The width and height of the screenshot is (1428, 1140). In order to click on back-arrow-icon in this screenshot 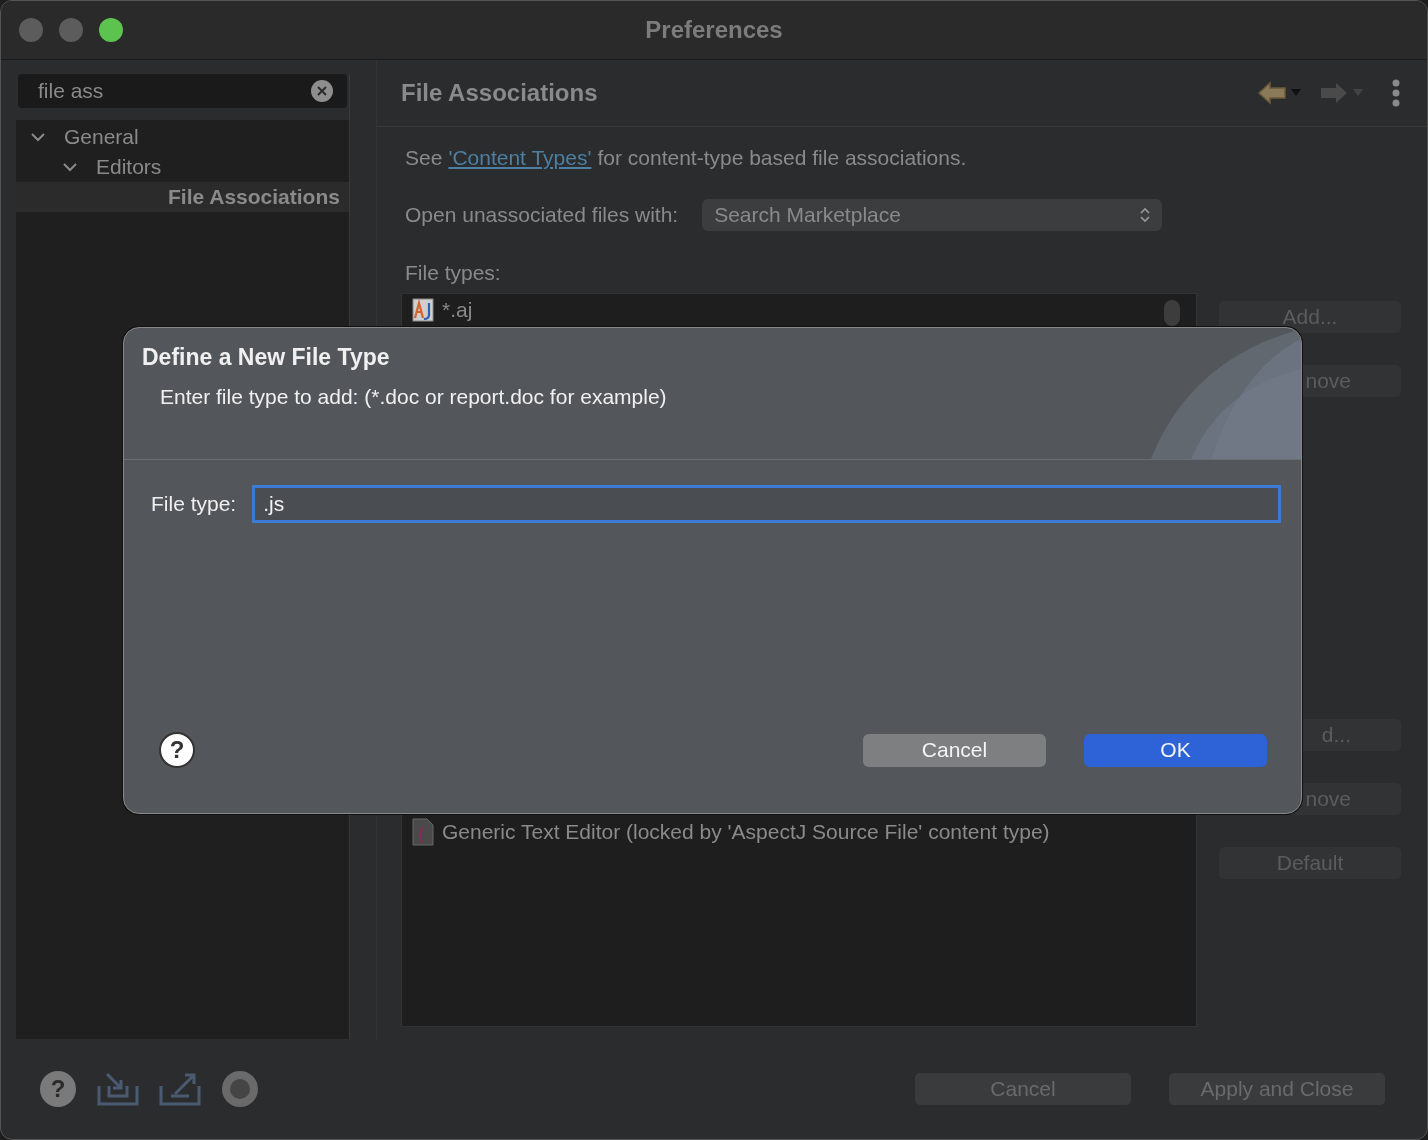, I will do `click(1272, 93)`.